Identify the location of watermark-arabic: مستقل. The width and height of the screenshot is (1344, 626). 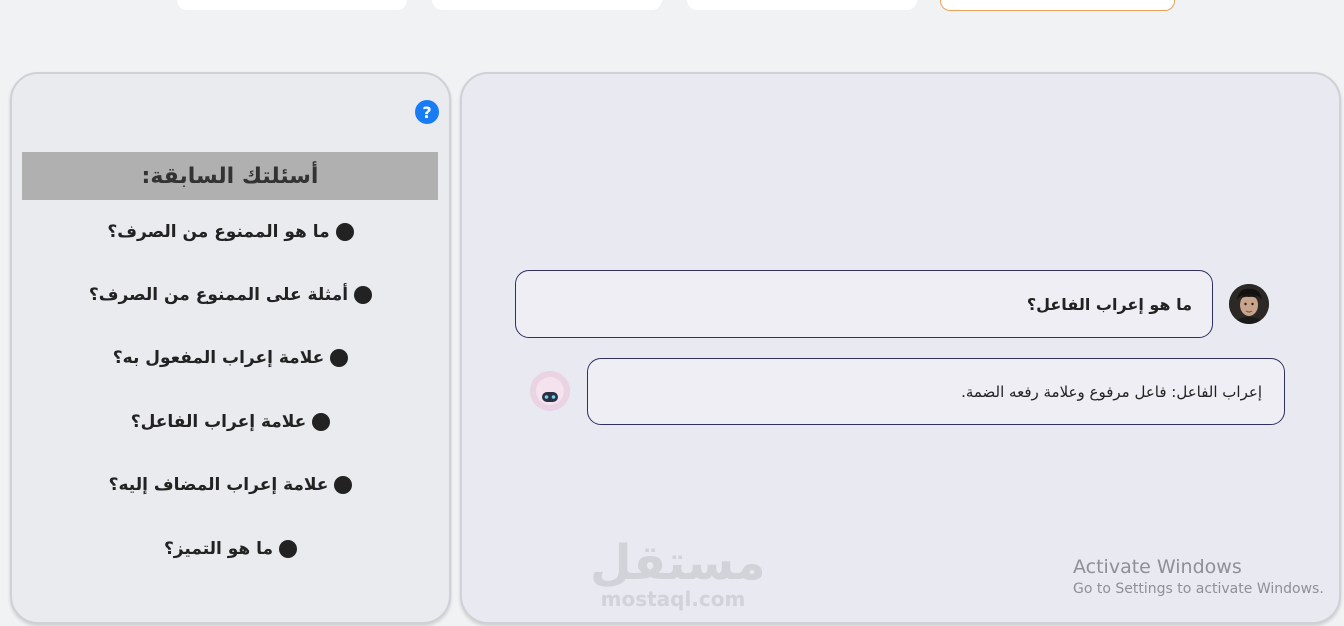
(678, 563).